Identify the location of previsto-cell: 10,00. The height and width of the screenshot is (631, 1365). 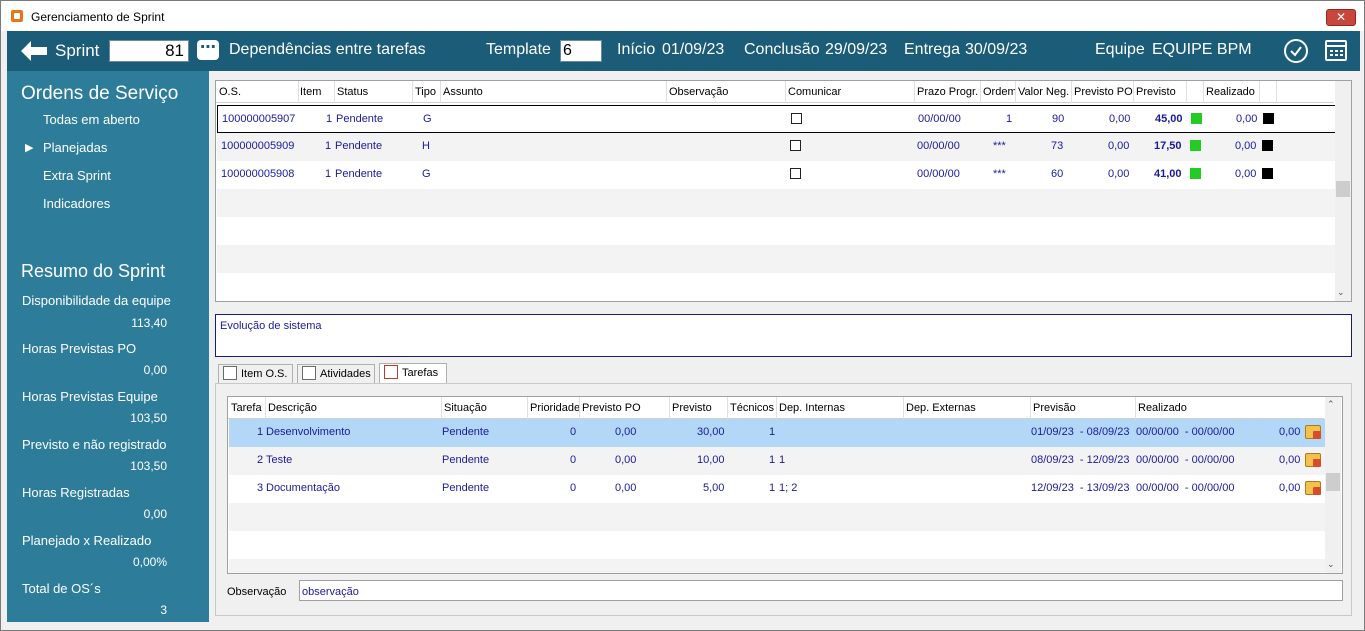
(711, 460).